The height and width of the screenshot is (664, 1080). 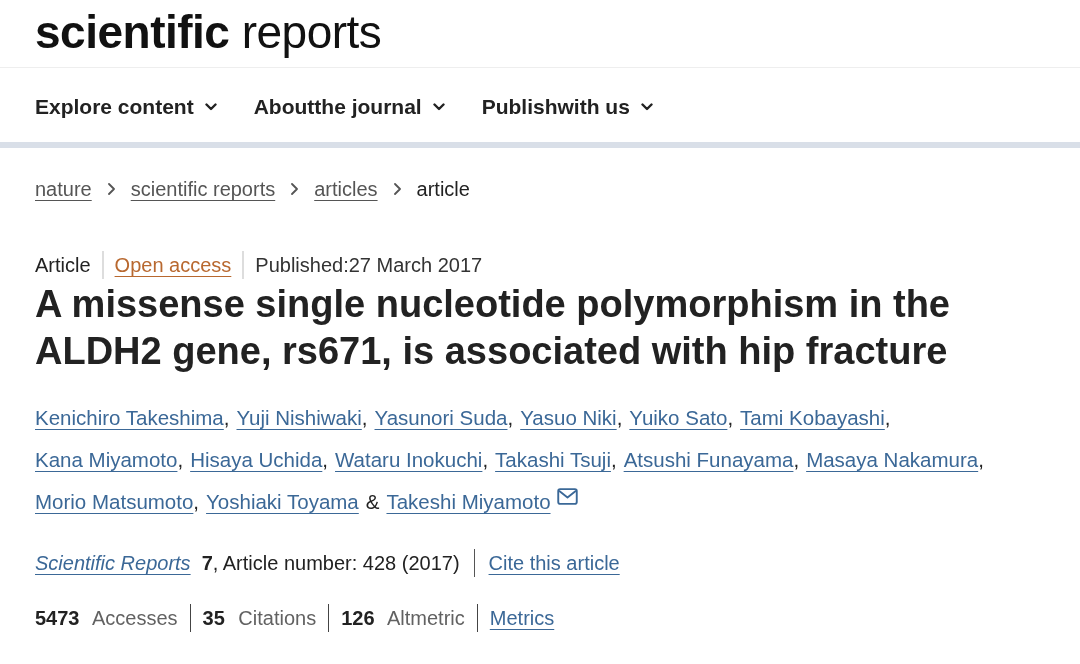 I want to click on author-link: Atsushi Funayama, so click(x=708, y=460).